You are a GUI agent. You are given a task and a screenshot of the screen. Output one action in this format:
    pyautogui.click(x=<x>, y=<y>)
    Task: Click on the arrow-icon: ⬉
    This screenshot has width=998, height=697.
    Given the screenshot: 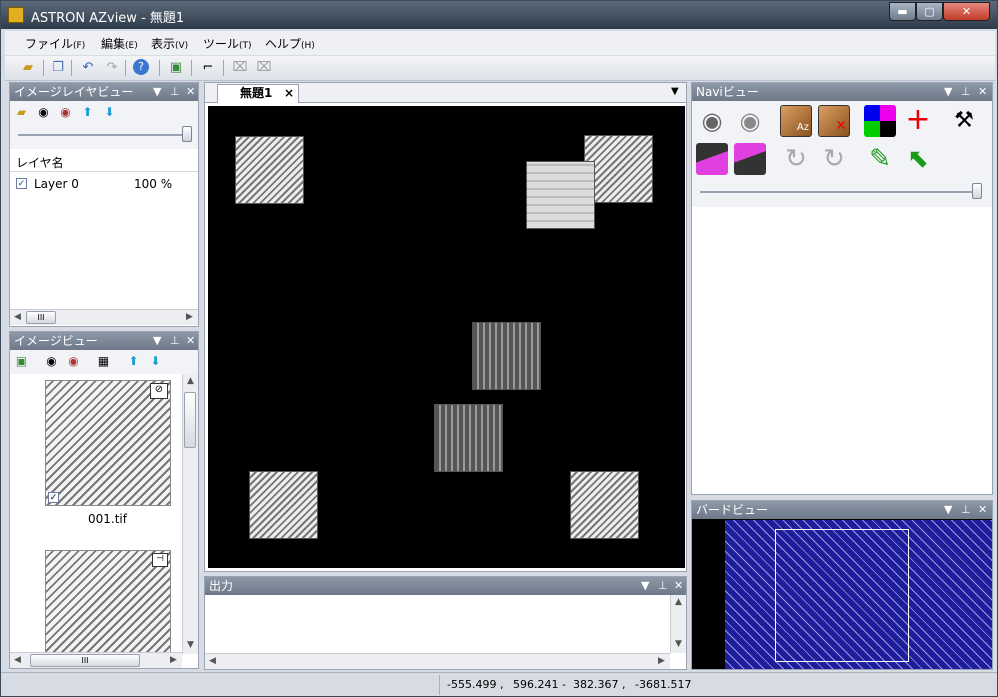 What is the action you would take?
    pyautogui.click(x=918, y=159)
    